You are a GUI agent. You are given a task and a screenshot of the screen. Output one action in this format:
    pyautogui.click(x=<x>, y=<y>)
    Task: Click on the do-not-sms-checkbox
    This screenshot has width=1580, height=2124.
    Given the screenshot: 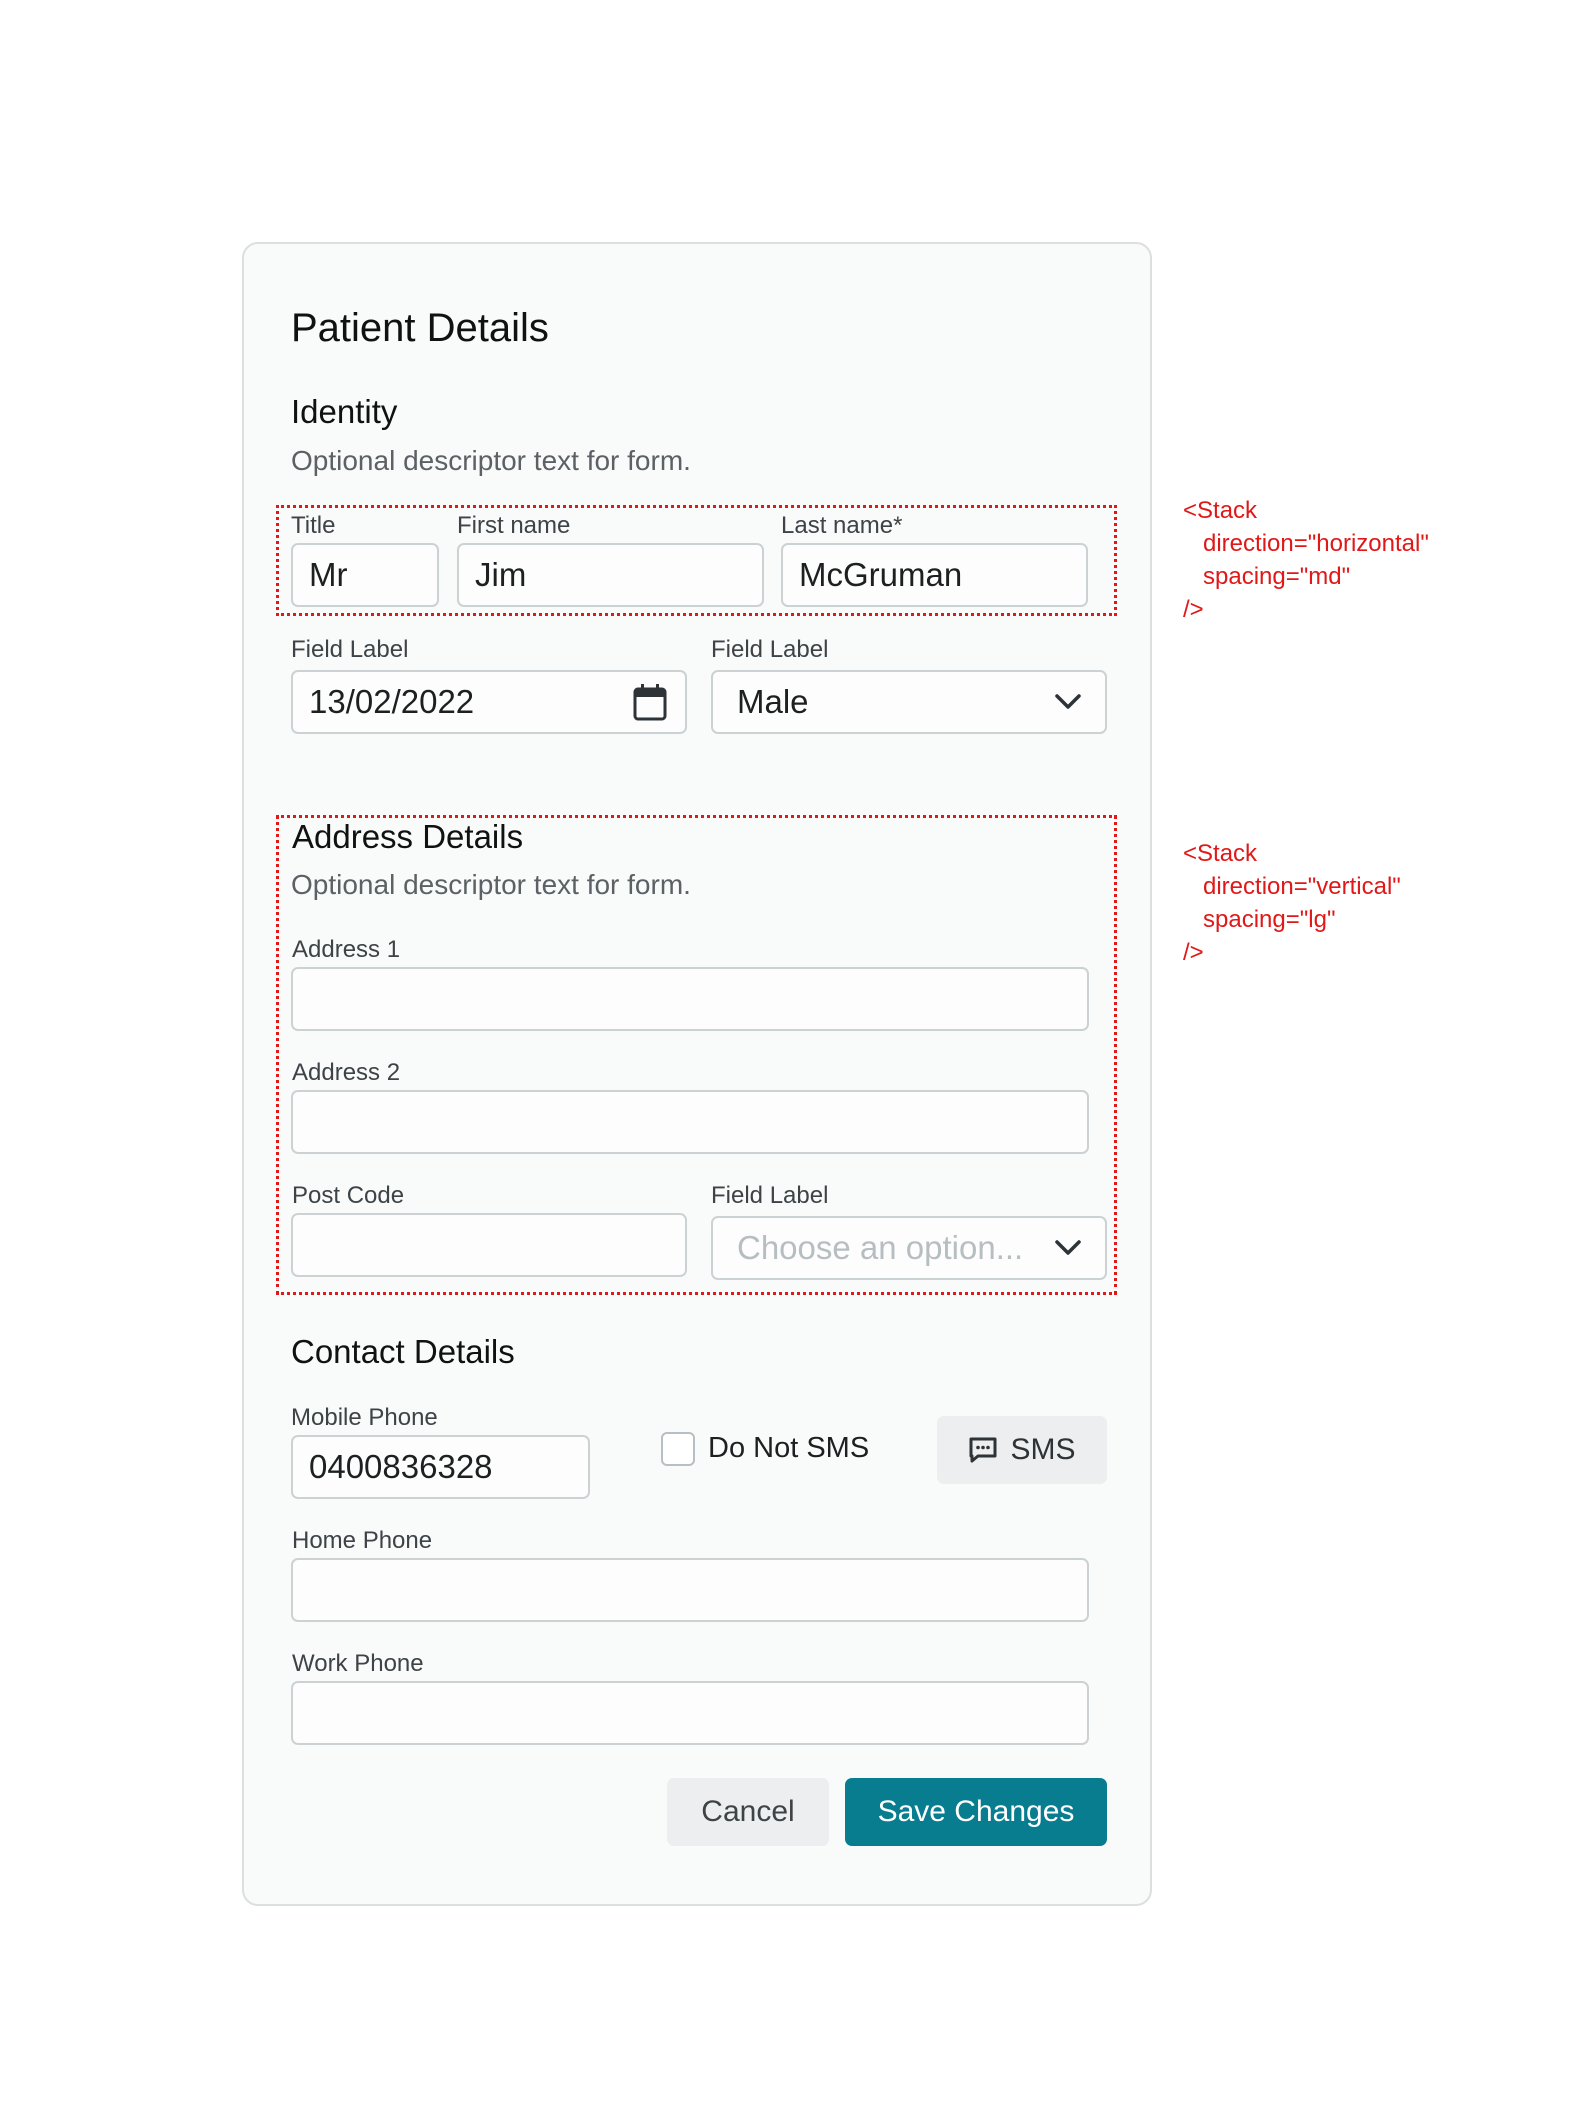 What is the action you would take?
    pyautogui.click(x=678, y=1449)
    